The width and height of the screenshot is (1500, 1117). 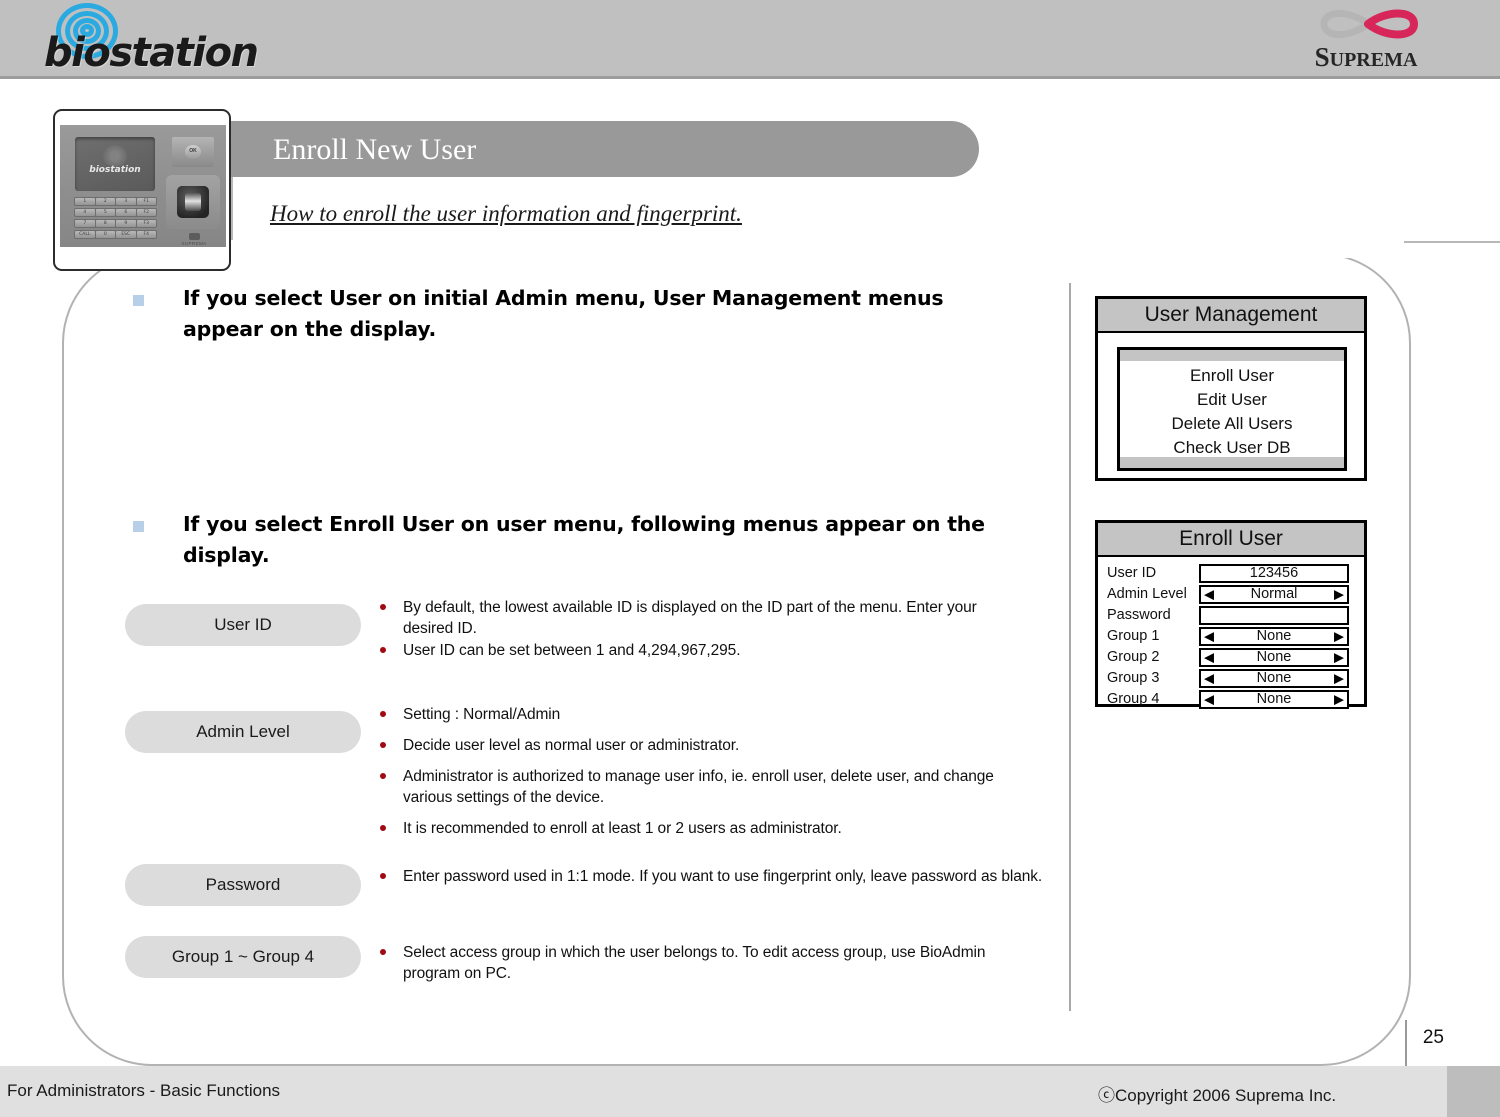 What do you see at coordinates (1139, 615) in the screenshot?
I see `field-label: Password` at bounding box center [1139, 615].